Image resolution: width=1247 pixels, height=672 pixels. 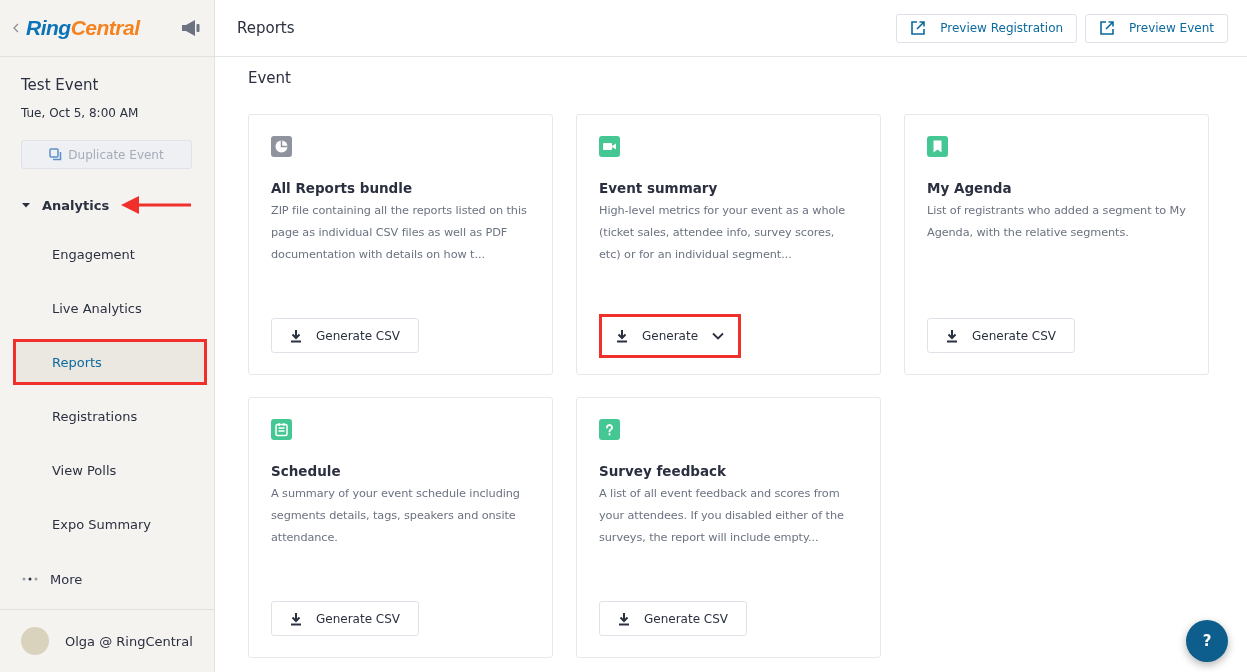 What do you see at coordinates (670, 336) in the screenshot?
I see `generate-button: Generate` at bounding box center [670, 336].